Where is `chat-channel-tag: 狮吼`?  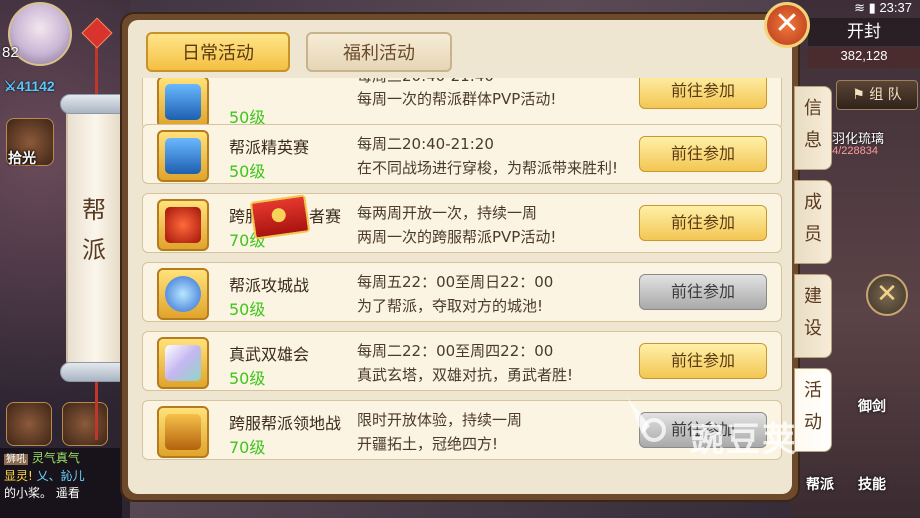 chat-channel-tag: 狮吼 is located at coordinates (16, 459).